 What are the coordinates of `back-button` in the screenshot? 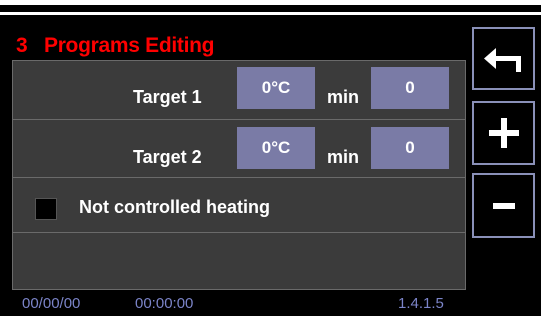 It's located at (503, 58).